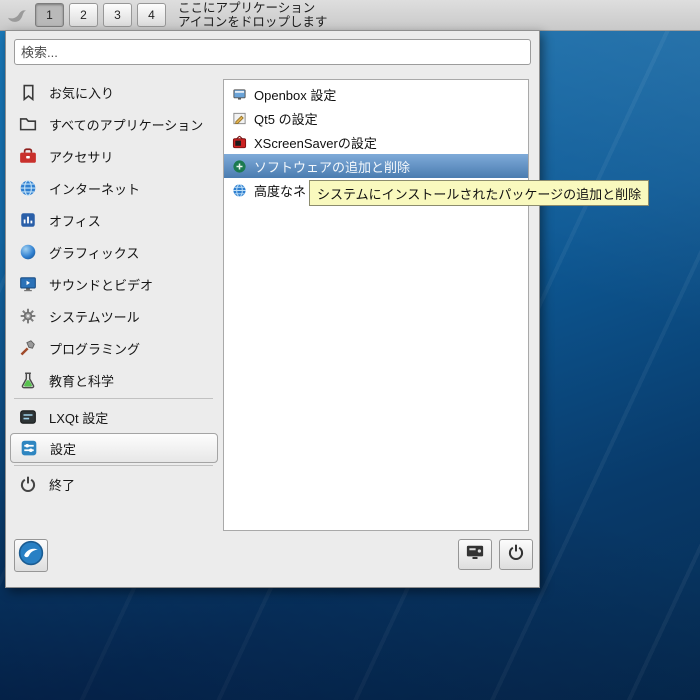 Image resolution: width=700 pixels, height=700 pixels. I want to click on sidebar-item-label: 終了, so click(62, 485).